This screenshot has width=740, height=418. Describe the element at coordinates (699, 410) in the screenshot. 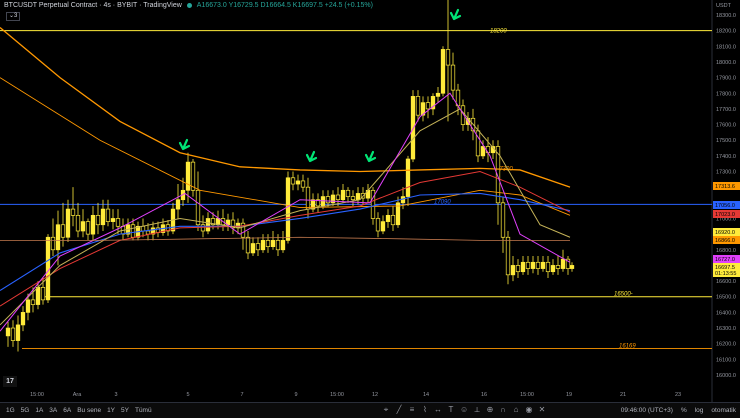

I see `log-toggle: log` at that location.